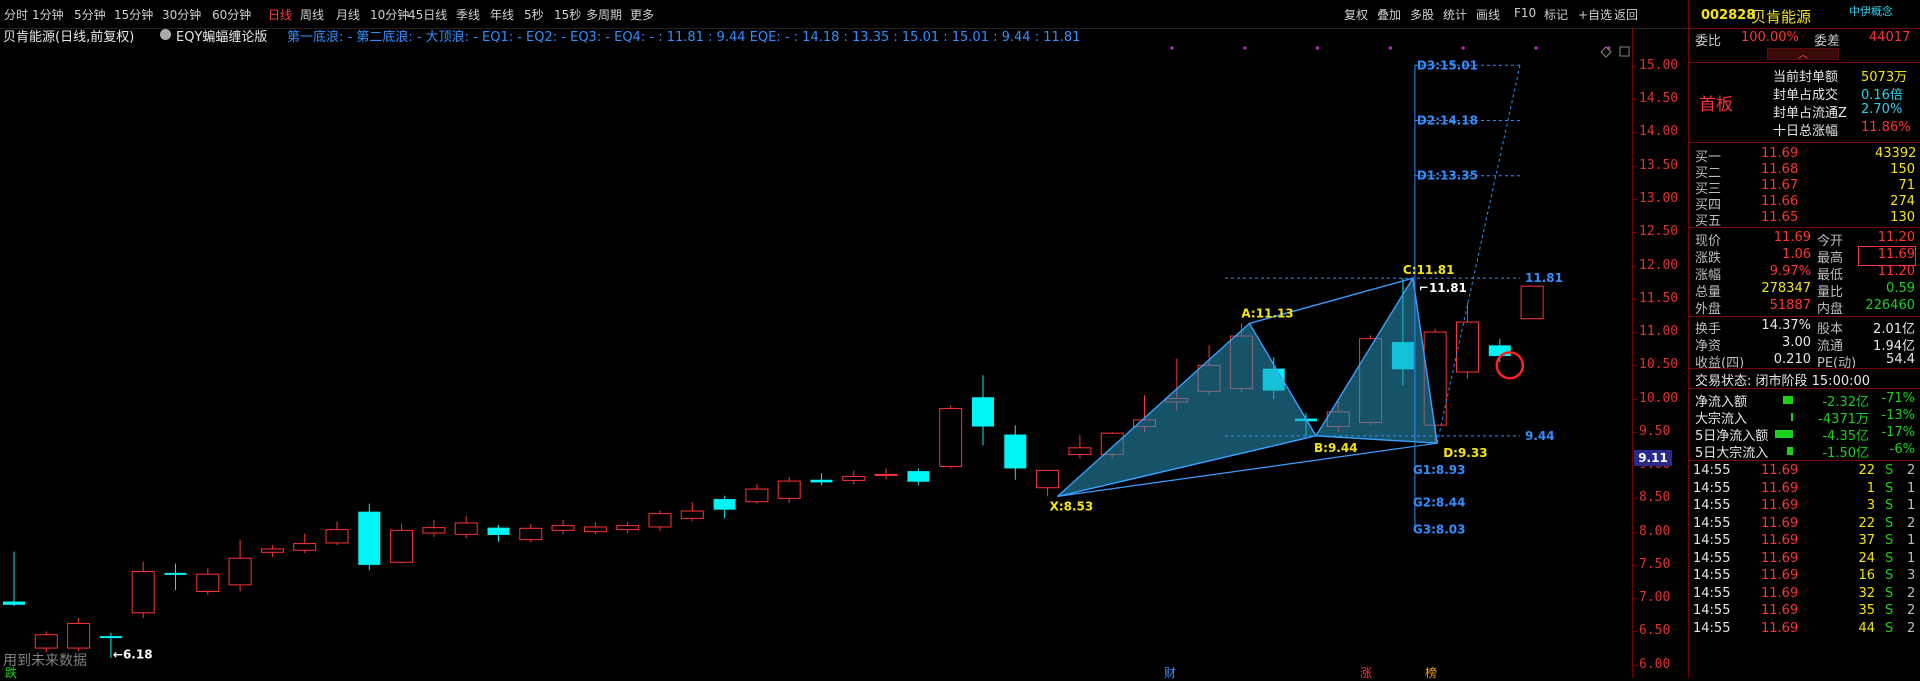 The height and width of the screenshot is (681, 1920). What do you see at coordinates (1886, 127) in the screenshot?
I see `seal-value: 11.86%` at bounding box center [1886, 127].